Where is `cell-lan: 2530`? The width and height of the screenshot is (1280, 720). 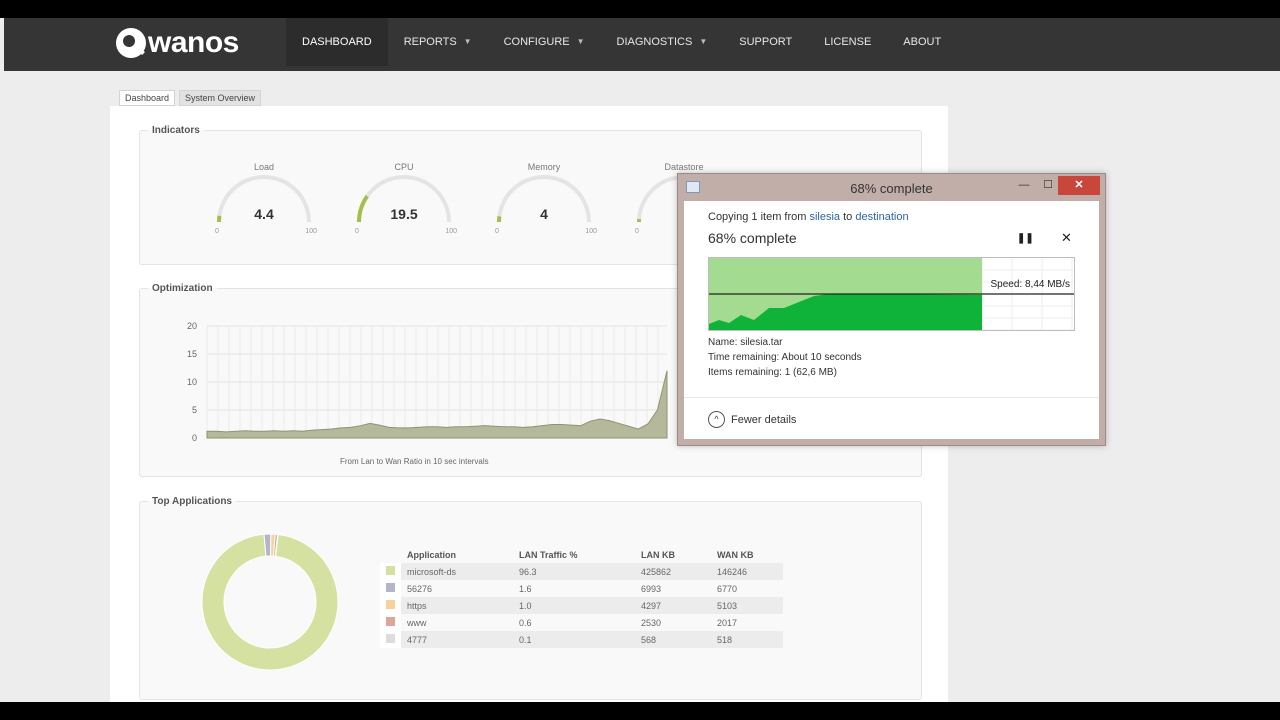 cell-lan: 2530 is located at coordinates (651, 622).